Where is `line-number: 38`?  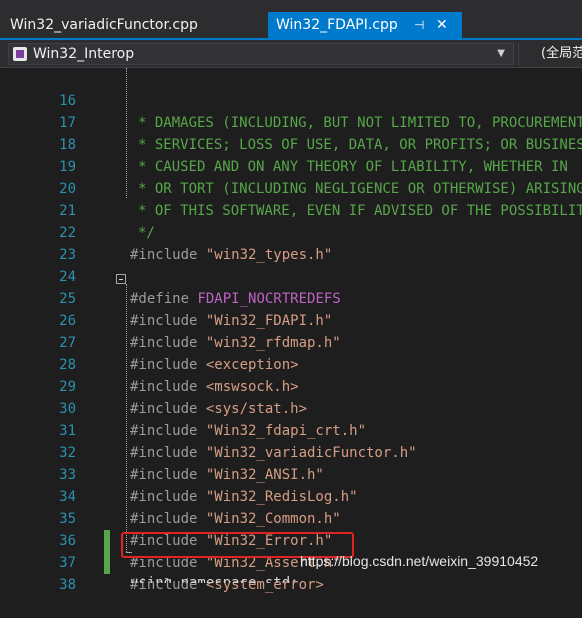
line-number: 38 is located at coordinates (67, 585).